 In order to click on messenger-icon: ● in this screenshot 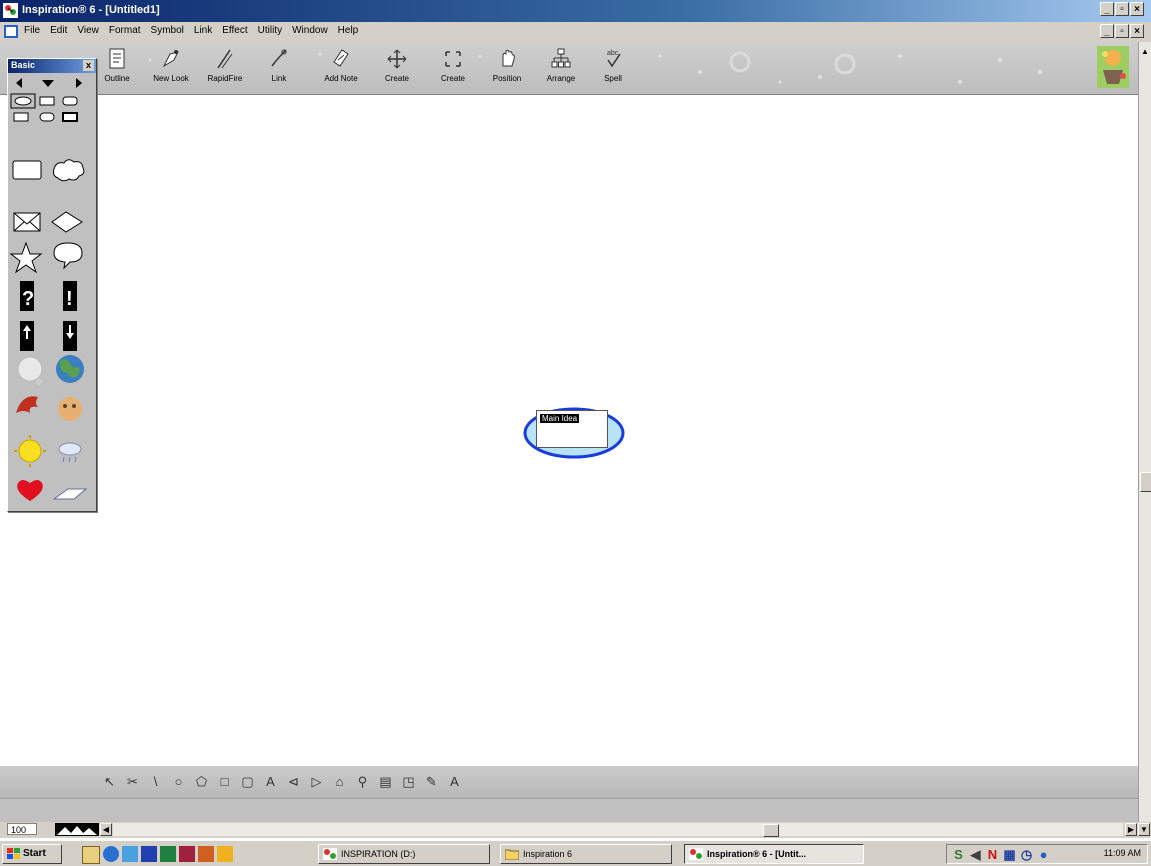, I will do `click(1043, 854)`.